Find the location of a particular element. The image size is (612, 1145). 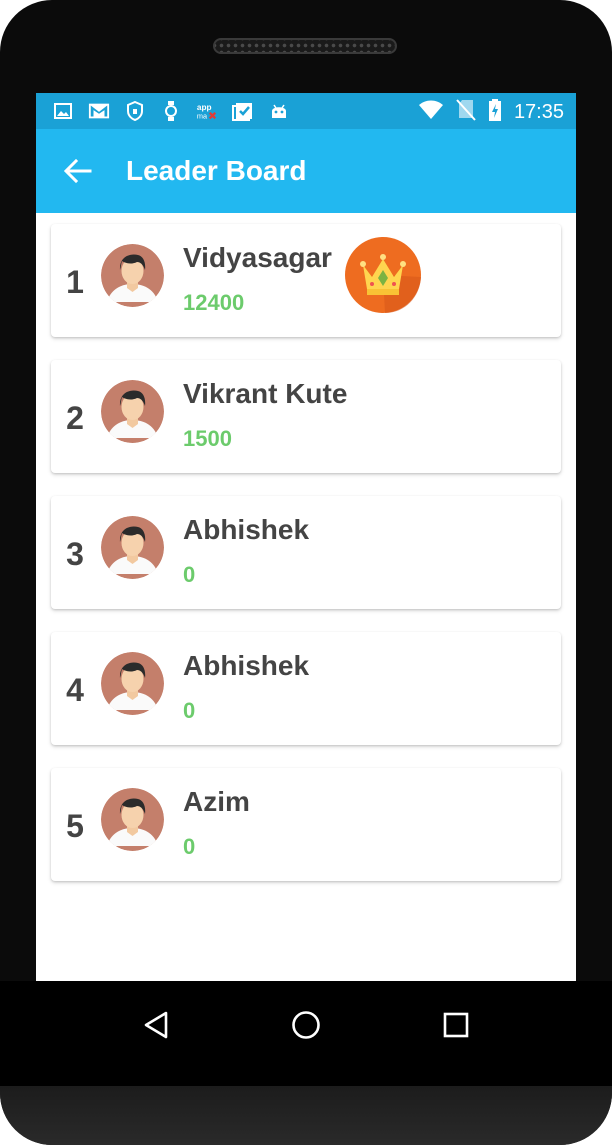

leaderboard-row-1: 1 Vidyasagar 12400 is located at coordinates (306, 280).